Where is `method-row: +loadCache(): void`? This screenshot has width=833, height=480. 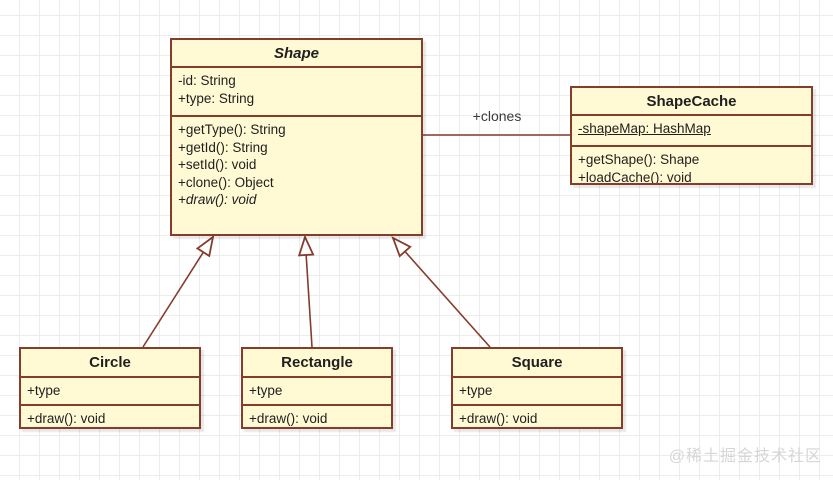 method-row: +loadCache(): void is located at coordinates (635, 176).